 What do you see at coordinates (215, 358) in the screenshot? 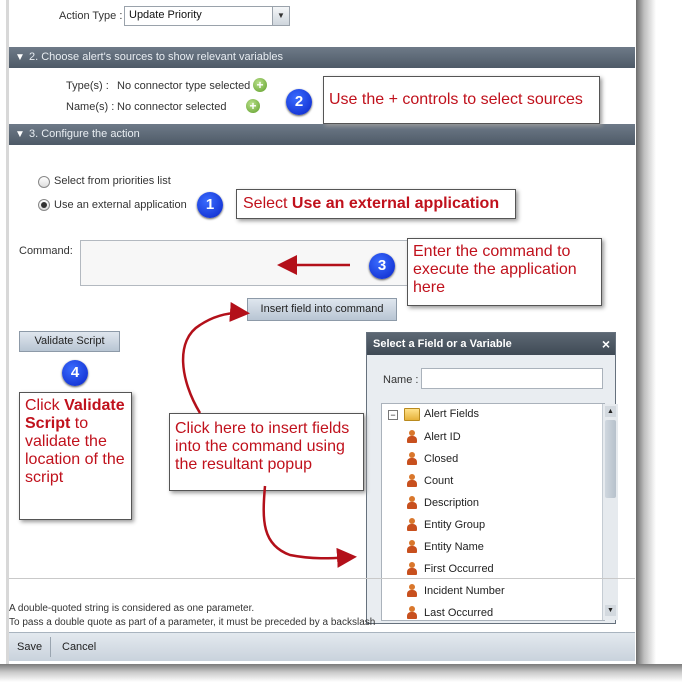
I see `arrow-to-insert` at bounding box center [215, 358].